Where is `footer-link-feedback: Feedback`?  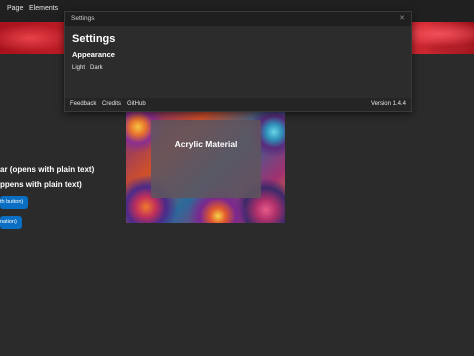
footer-link-feedback: Feedback is located at coordinates (83, 104).